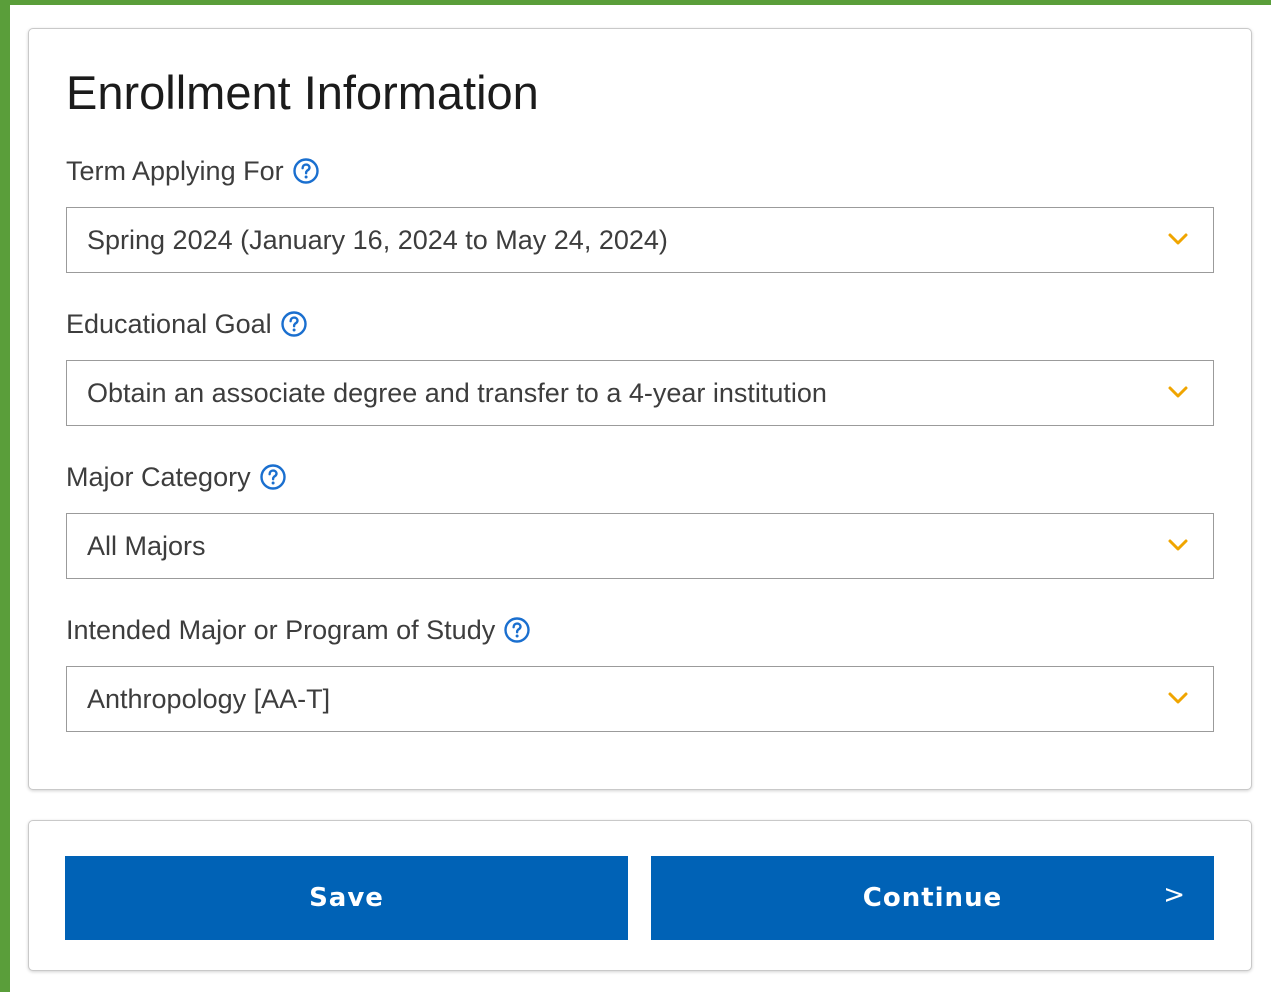 The width and height of the screenshot is (1271, 992). Describe the element at coordinates (1174, 895) in the screenshot. I see `chevron-right-icon: >` at that location.